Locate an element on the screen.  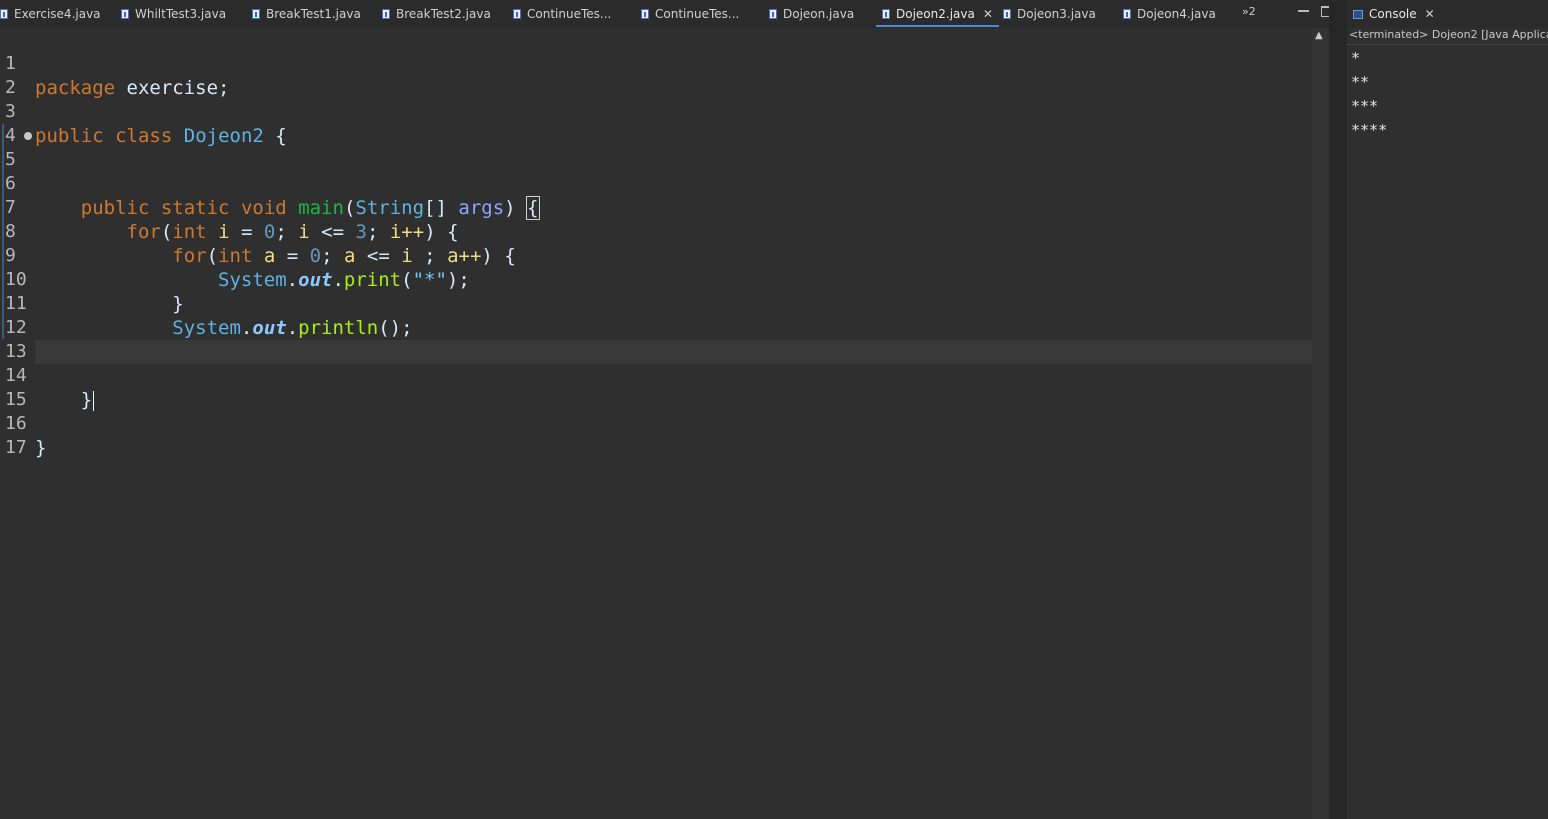
console-status: <terminated> Dojeon2 [Java Applicat is located at coordinates (1448, 34).